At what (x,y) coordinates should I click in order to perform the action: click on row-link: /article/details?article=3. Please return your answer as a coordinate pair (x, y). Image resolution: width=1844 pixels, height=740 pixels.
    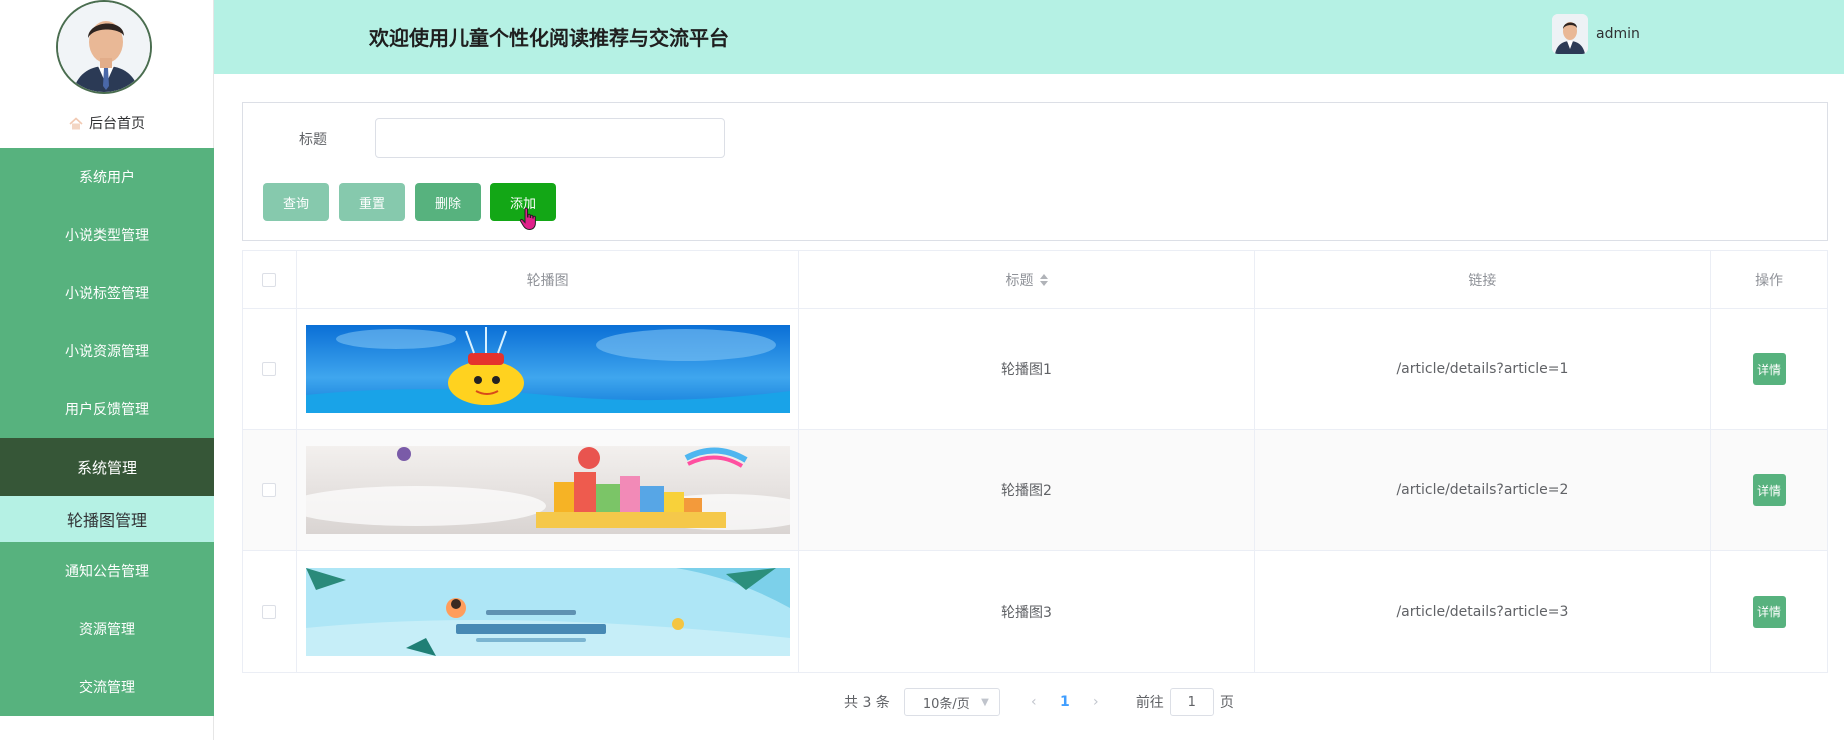
    Looking at the image, I should click on (1483, 611).